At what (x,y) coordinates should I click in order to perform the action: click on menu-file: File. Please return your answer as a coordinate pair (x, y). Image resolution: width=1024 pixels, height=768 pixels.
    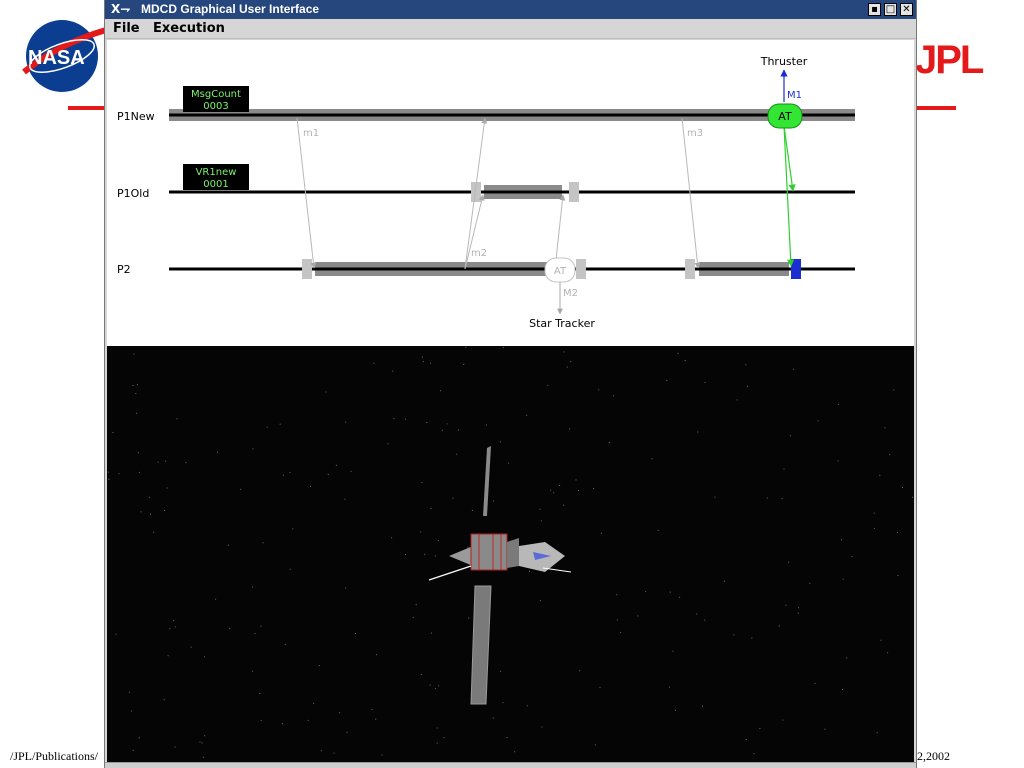
    Looking at the image, I should click on (126, 29).